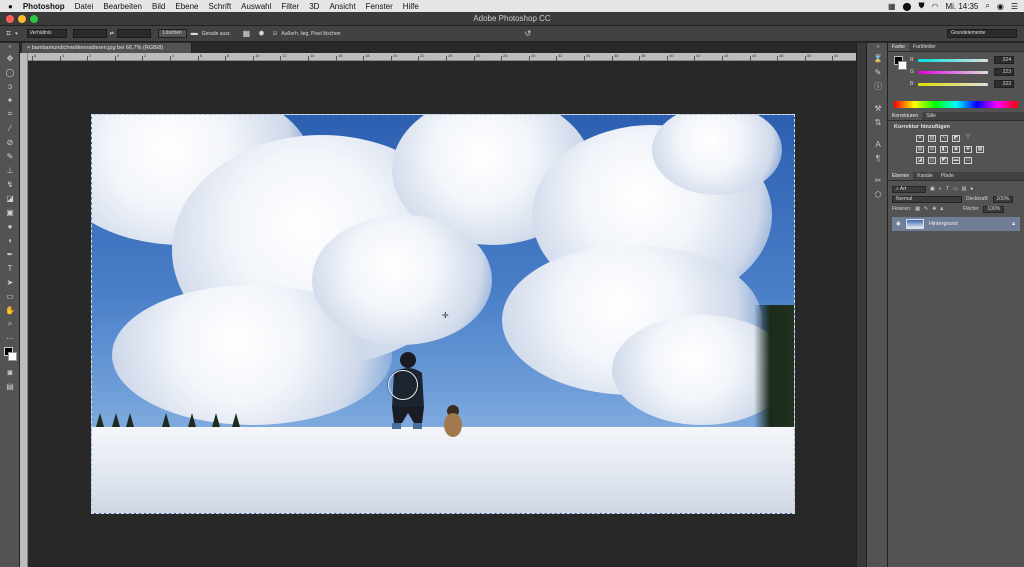 The width and height of the screenshot is (1024, 567). Describe the element at coordinates (1000, 6) in the screenshot. I see `user-icon: ◉` at that location.